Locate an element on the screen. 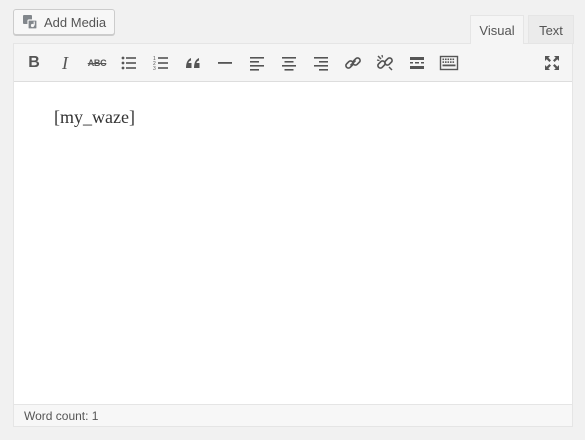 The width and height of the screenshot is (585, 440). blockquote-button is located at coordinates (193, 63).